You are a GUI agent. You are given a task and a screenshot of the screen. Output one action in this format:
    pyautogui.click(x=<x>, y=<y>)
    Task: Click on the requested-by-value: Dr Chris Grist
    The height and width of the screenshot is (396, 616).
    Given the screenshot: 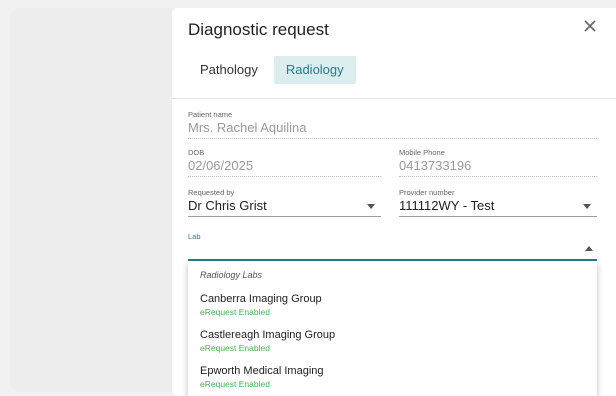 What is the action you would take?
    pyautogui.click(x=284, y=207)
    